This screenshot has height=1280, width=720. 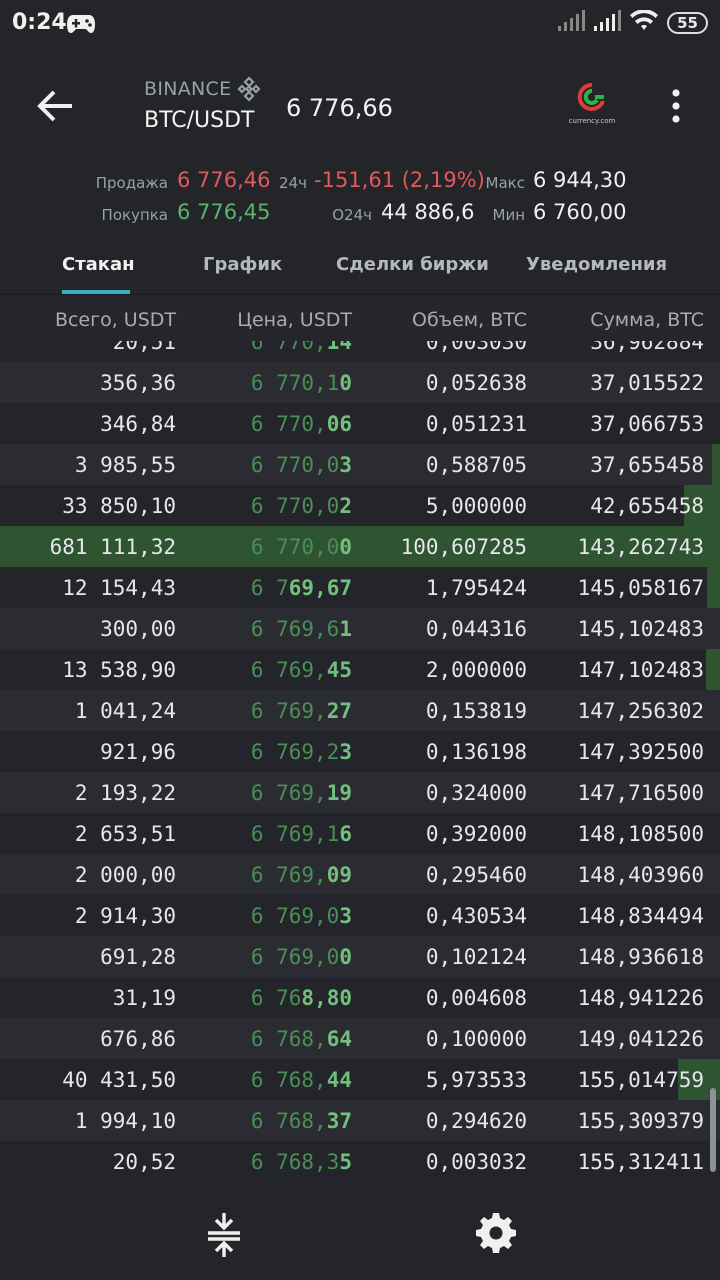 What do you see at coordinates (596, 264) in the screenshot?
I see `tab-notifications: Уведомления` at bounding box center [596, 264].